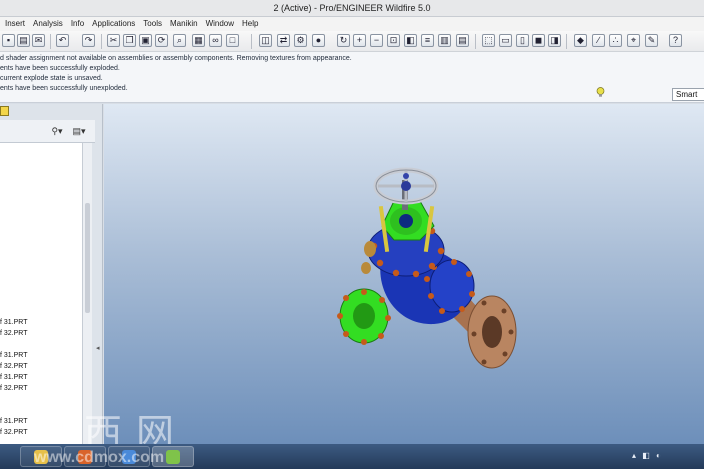 Image resolution: width=704 pixels, height=469 pixels. Describe the element at coordinates (600, 92) in the screenshot. I see `lightbulb-icon` at that location.